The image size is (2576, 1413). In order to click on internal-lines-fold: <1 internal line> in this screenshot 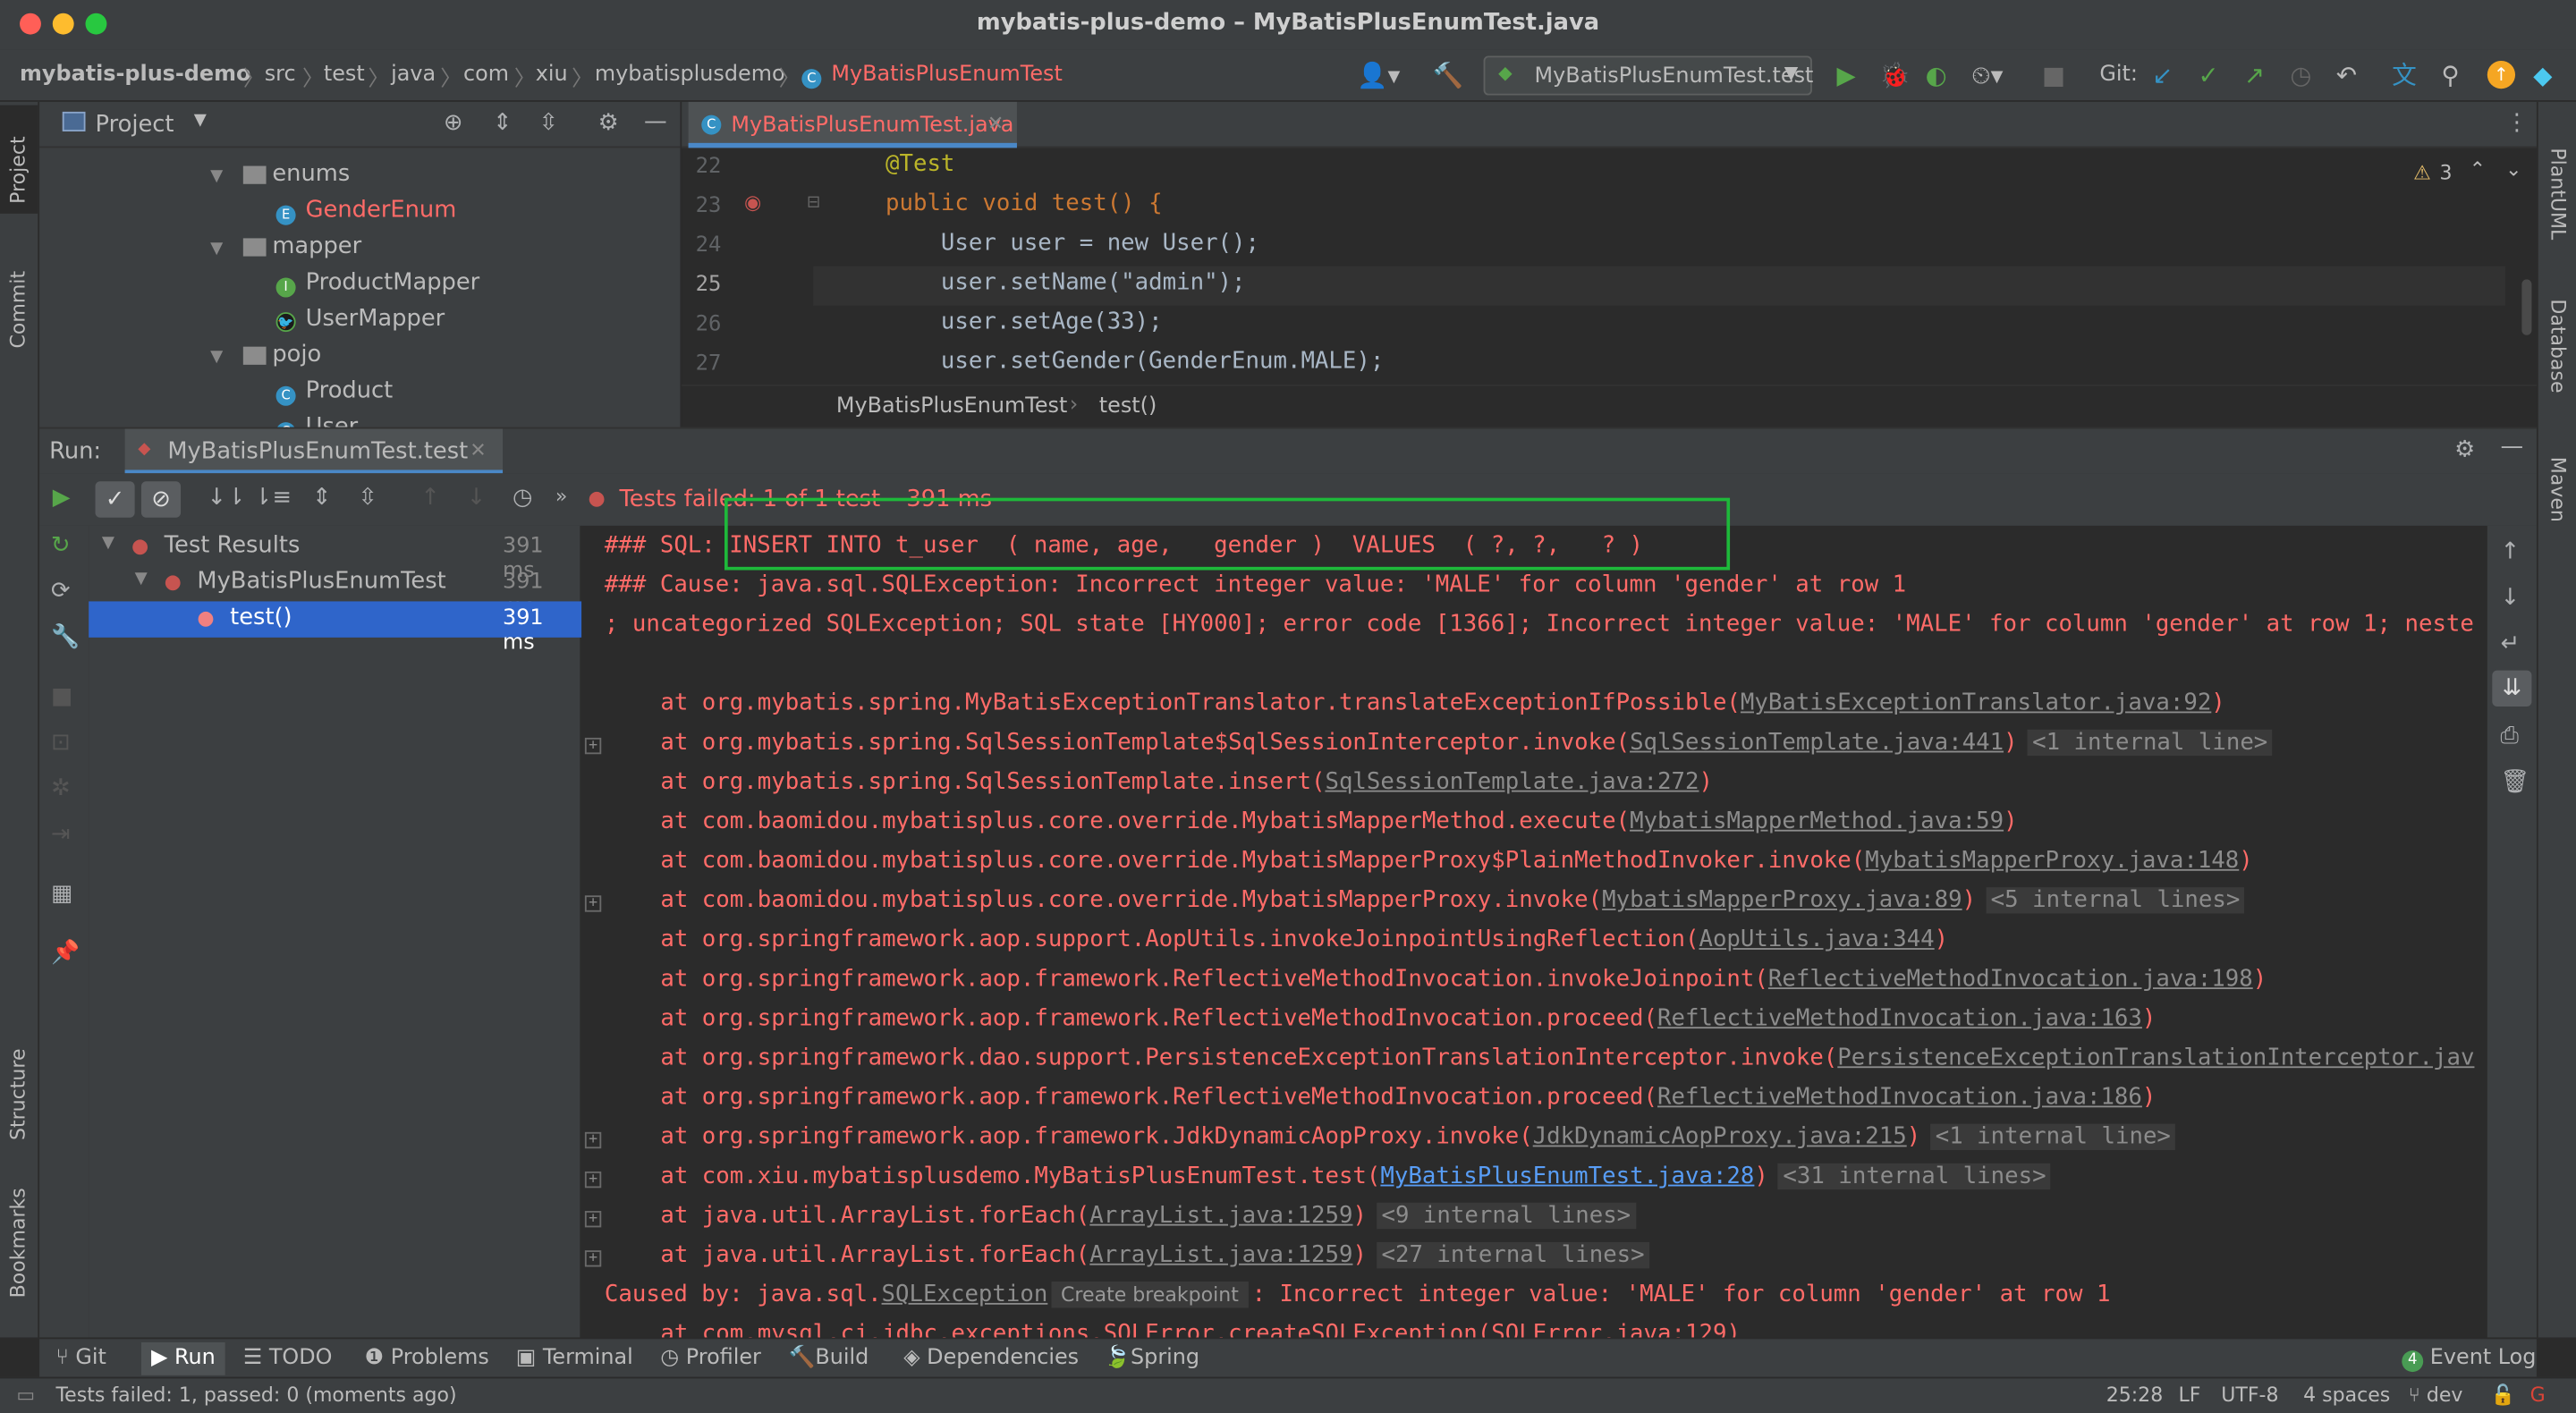, I will do `click(2053, 1137)`.